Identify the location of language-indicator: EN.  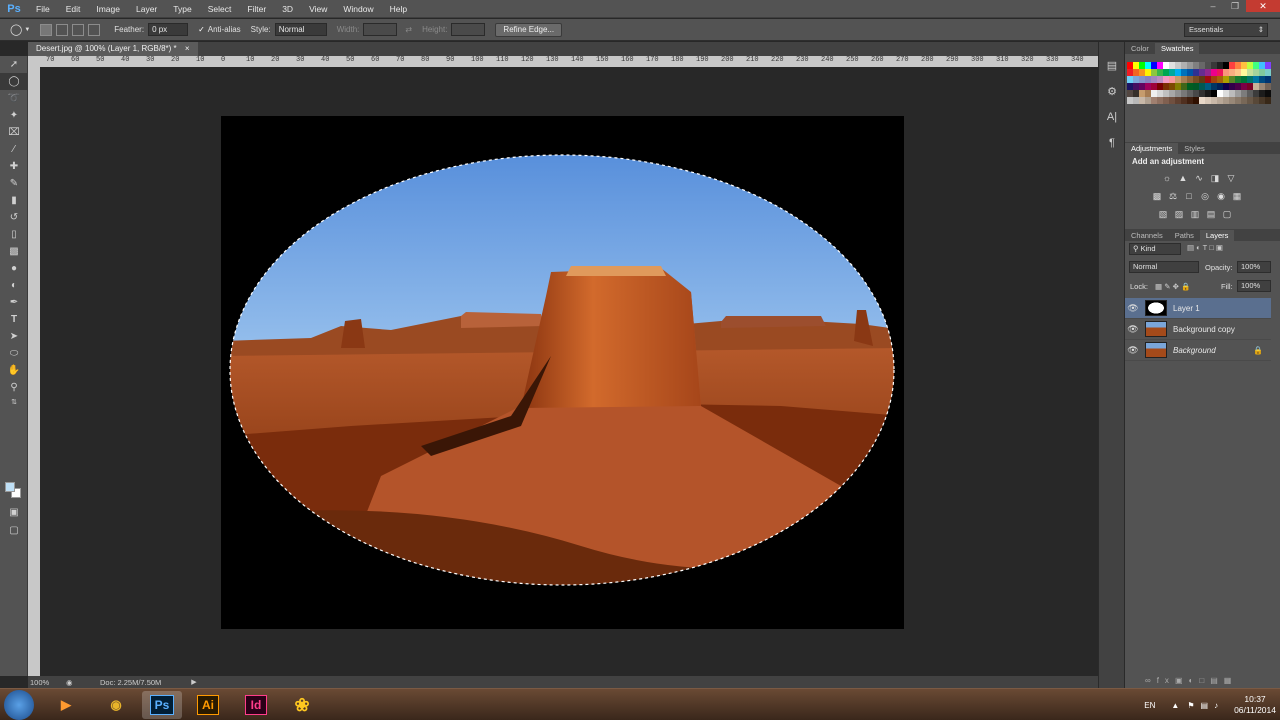
(1149, 705).